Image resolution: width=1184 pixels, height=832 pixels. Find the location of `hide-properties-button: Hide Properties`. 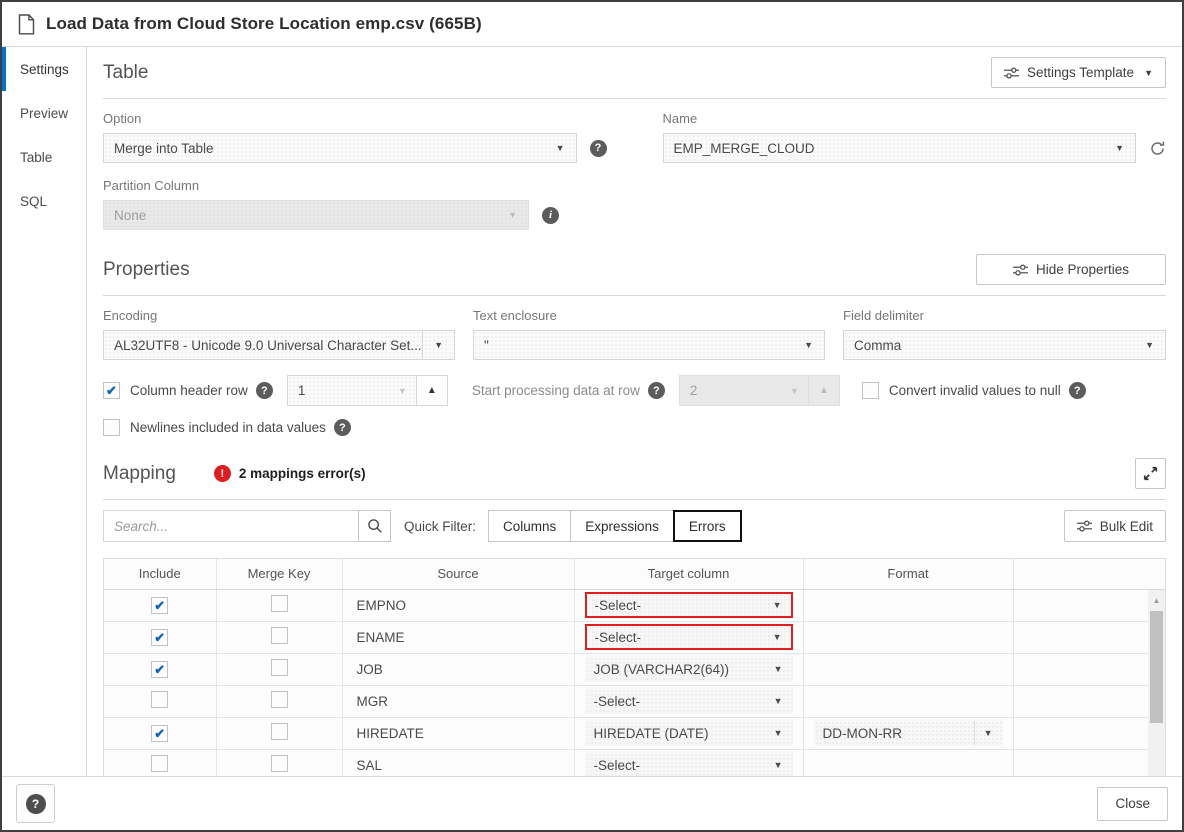

hide-properties-button: Hide Properties is located at coordinates (1071, 269).